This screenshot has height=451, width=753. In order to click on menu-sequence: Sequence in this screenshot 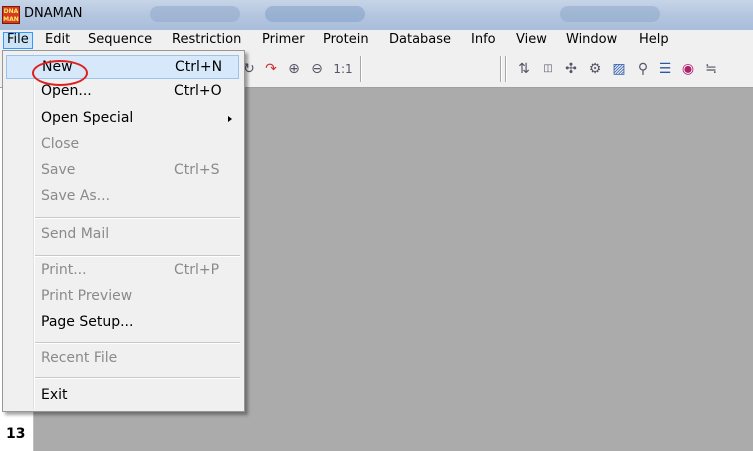, I will do `click(120, 40)`.